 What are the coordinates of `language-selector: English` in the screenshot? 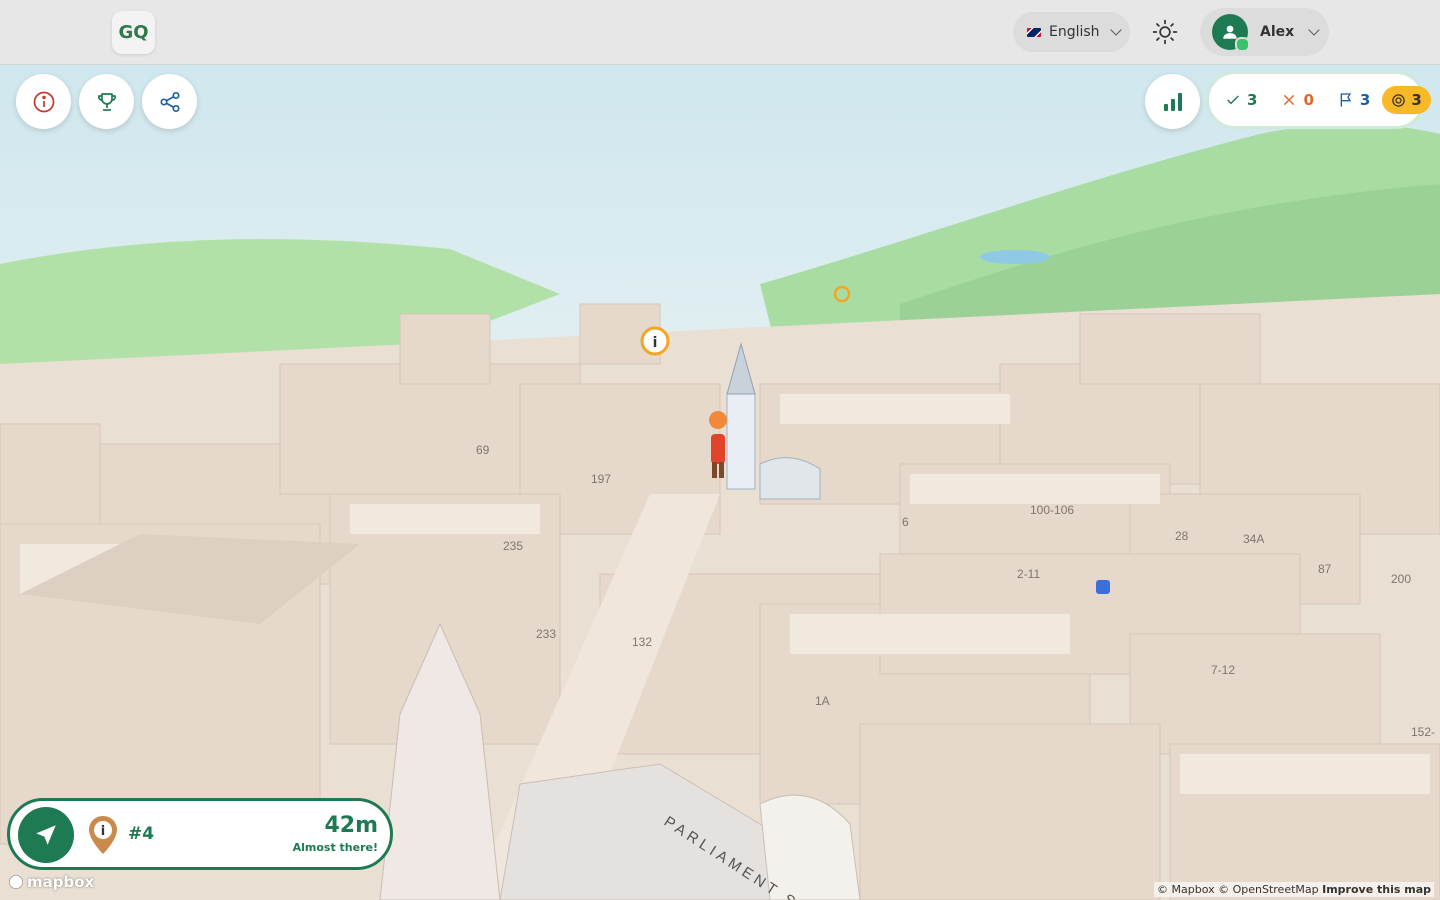 It's located at (1071, 32).